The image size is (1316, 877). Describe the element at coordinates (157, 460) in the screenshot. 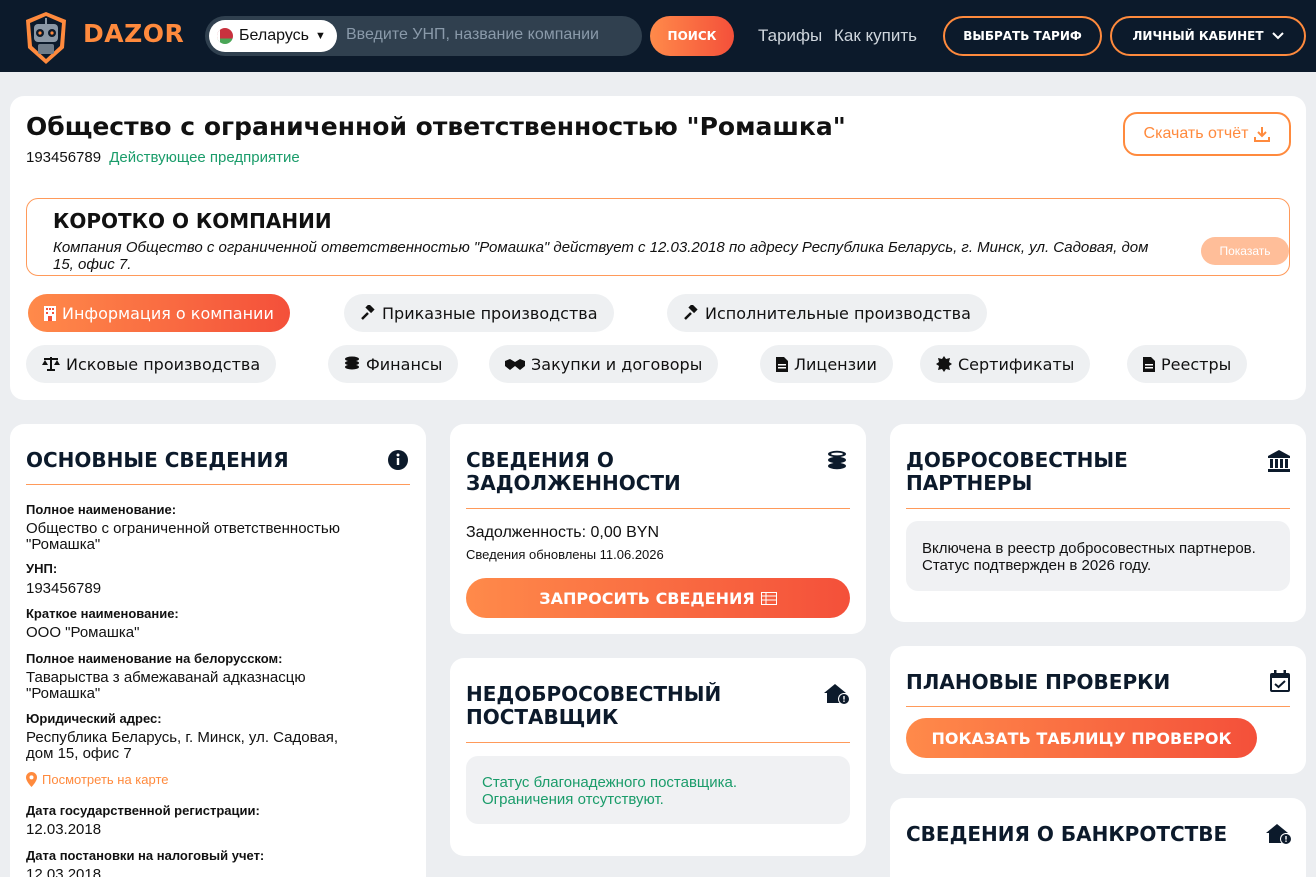

I see `card-title: ОСНОВНЫЕ СВЕДЕНИЯ` at that location.